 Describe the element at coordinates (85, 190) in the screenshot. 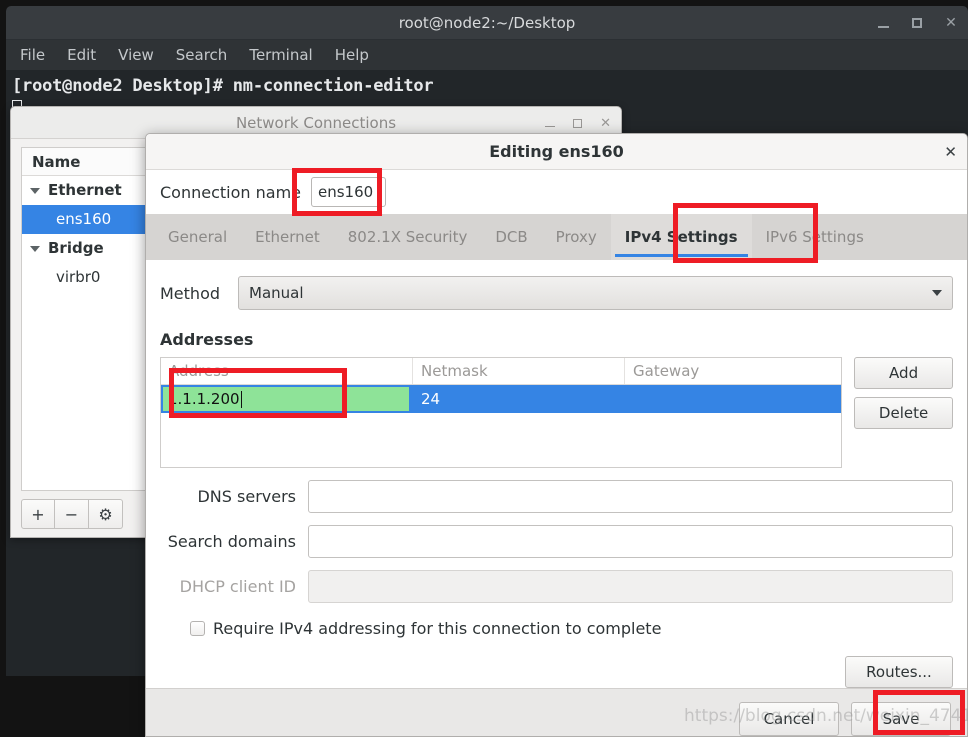

I see `list-item-label: Ethernet` at that location.